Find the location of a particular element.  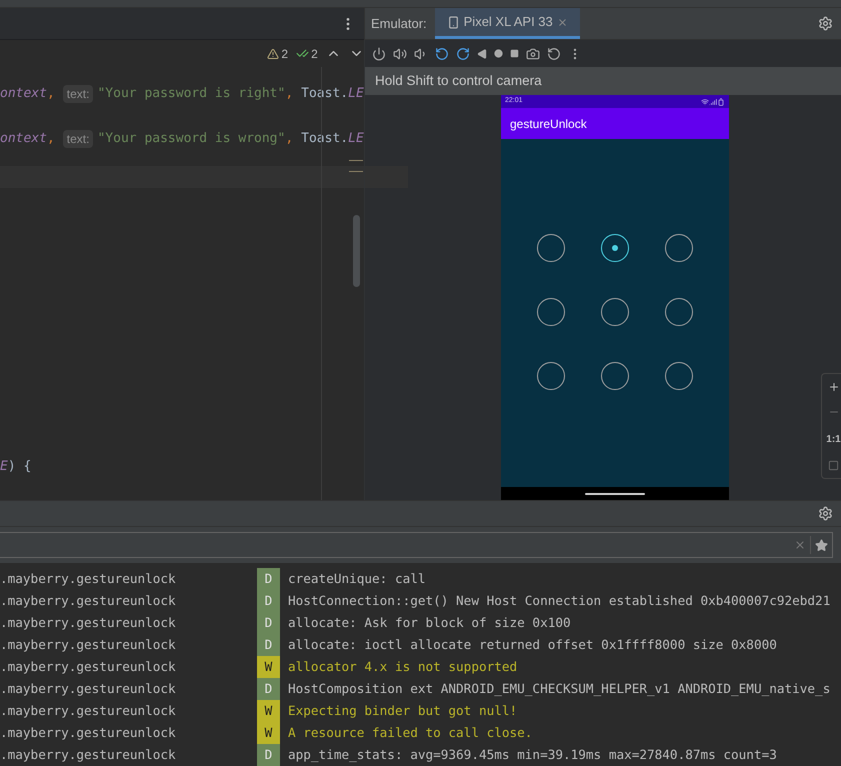

camera-icon is located at coordinates (533, 53).